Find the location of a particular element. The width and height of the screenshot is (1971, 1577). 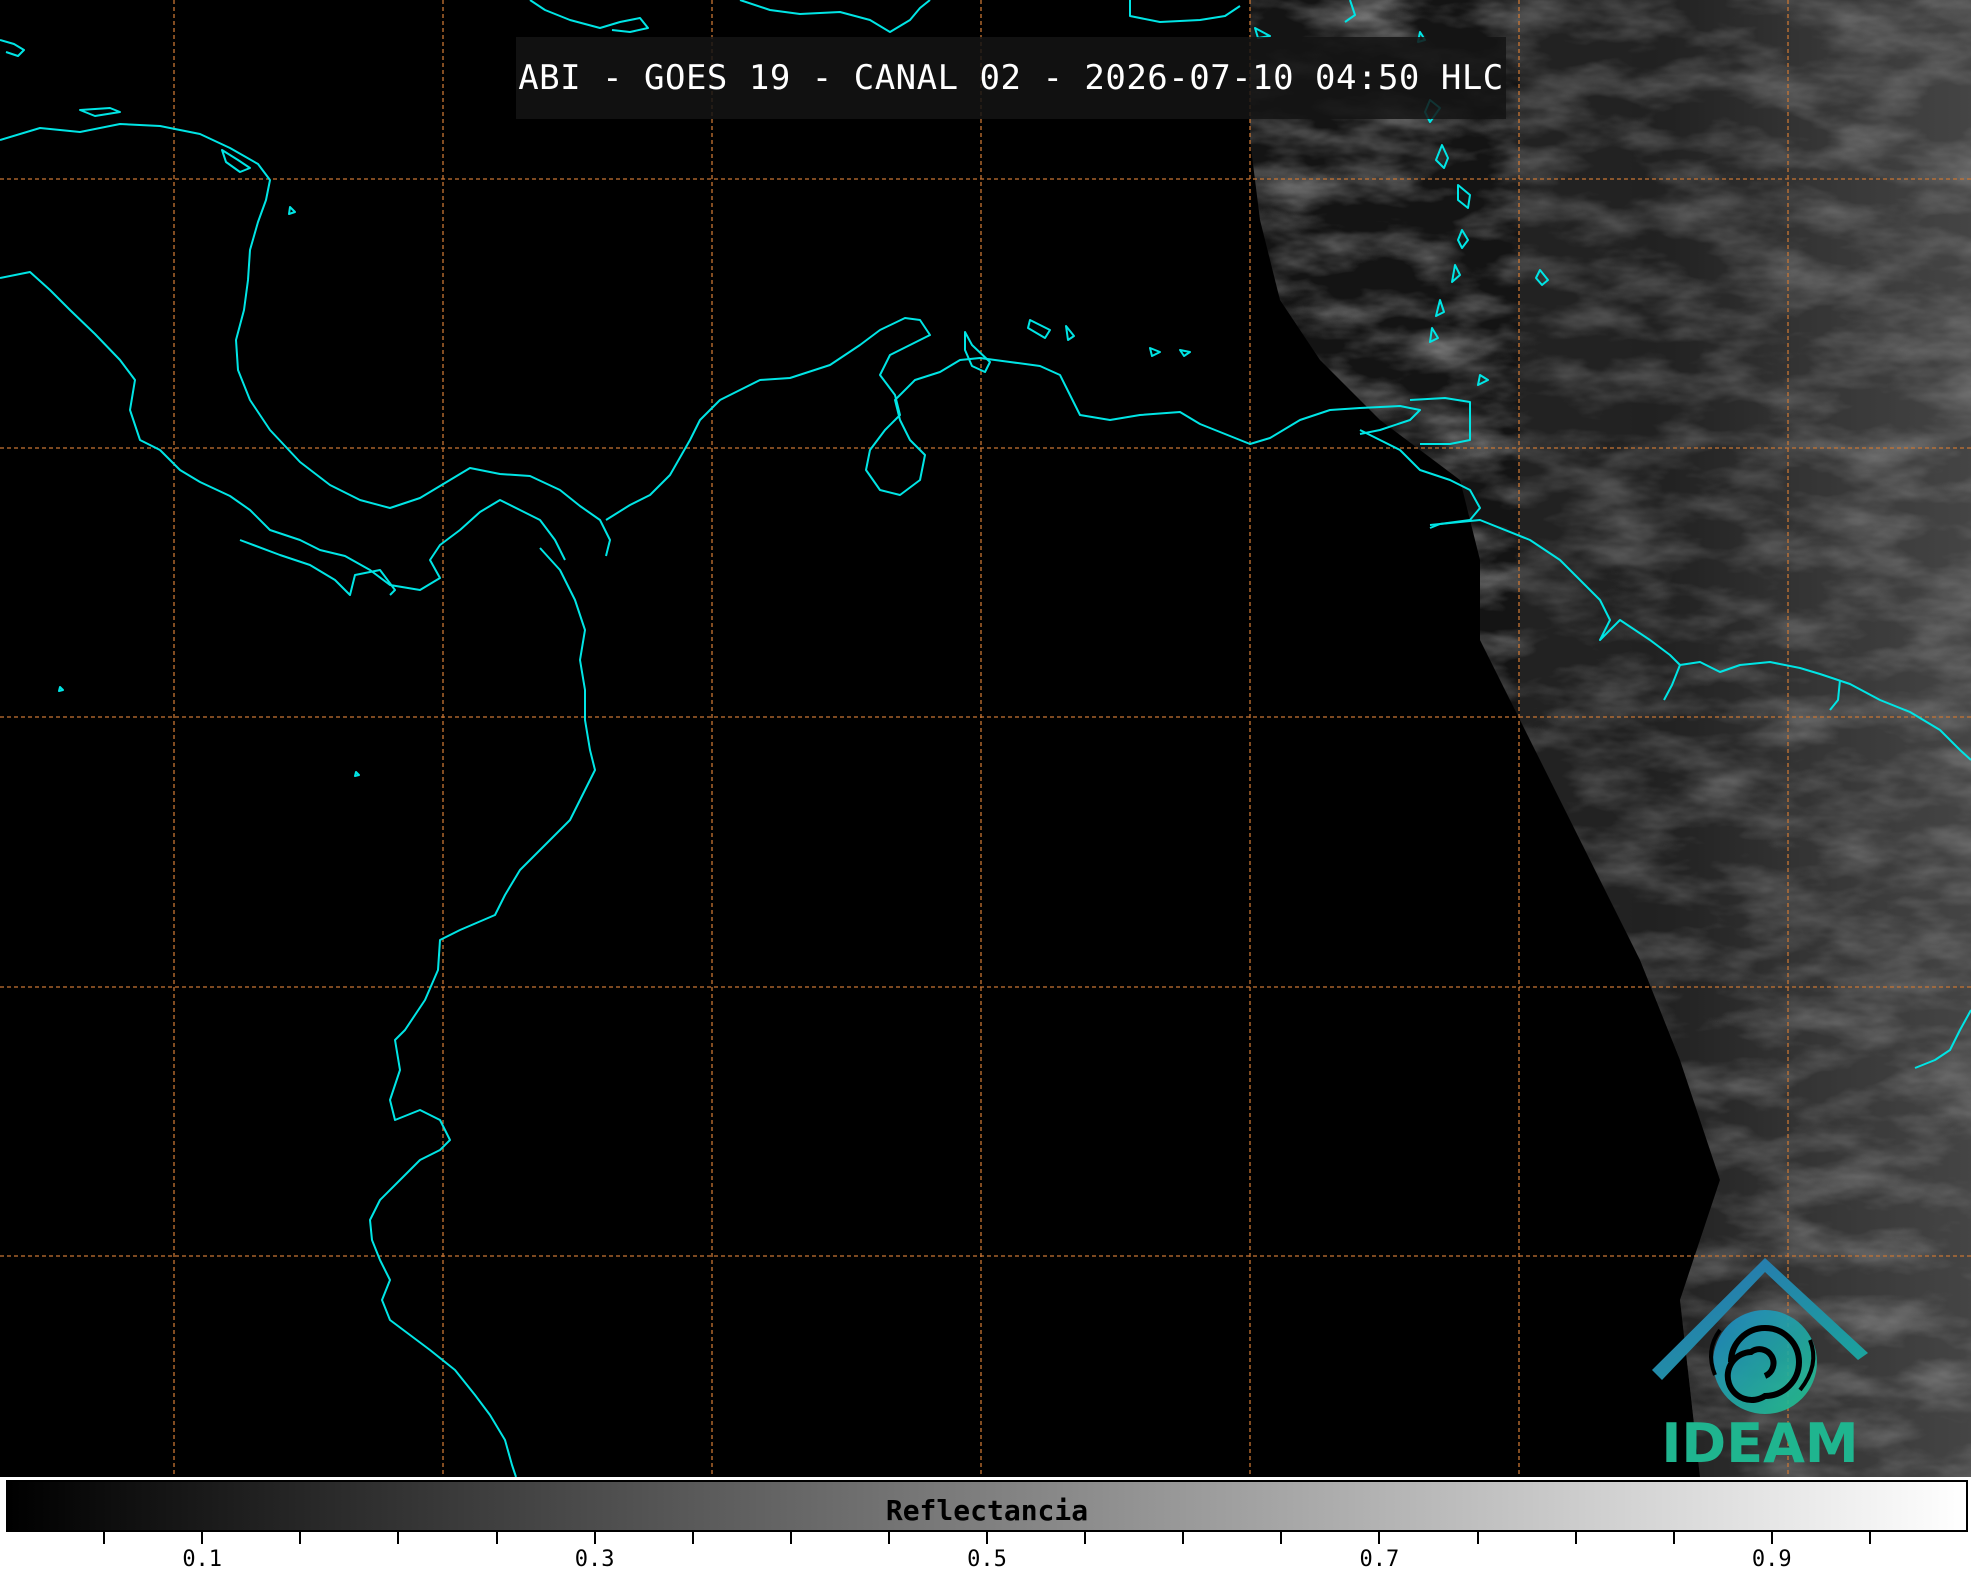

colorbar-tick-label: 0.3 is located at coordinates (594, 1559).